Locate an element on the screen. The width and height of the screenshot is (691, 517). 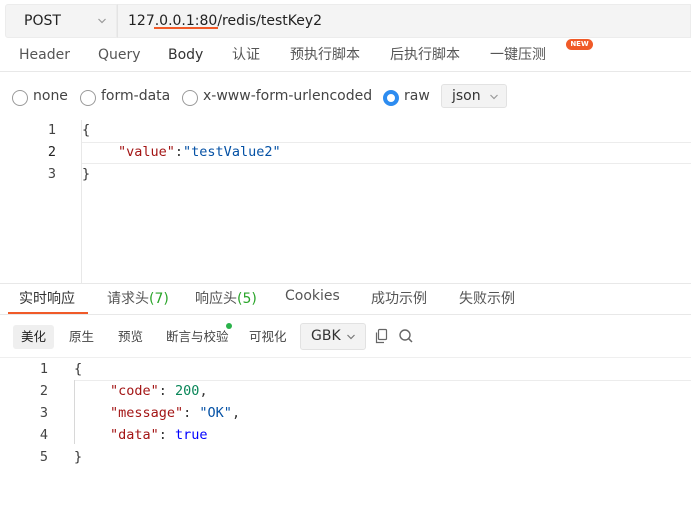
tab-body: Body is located at coordinates (185, 57).